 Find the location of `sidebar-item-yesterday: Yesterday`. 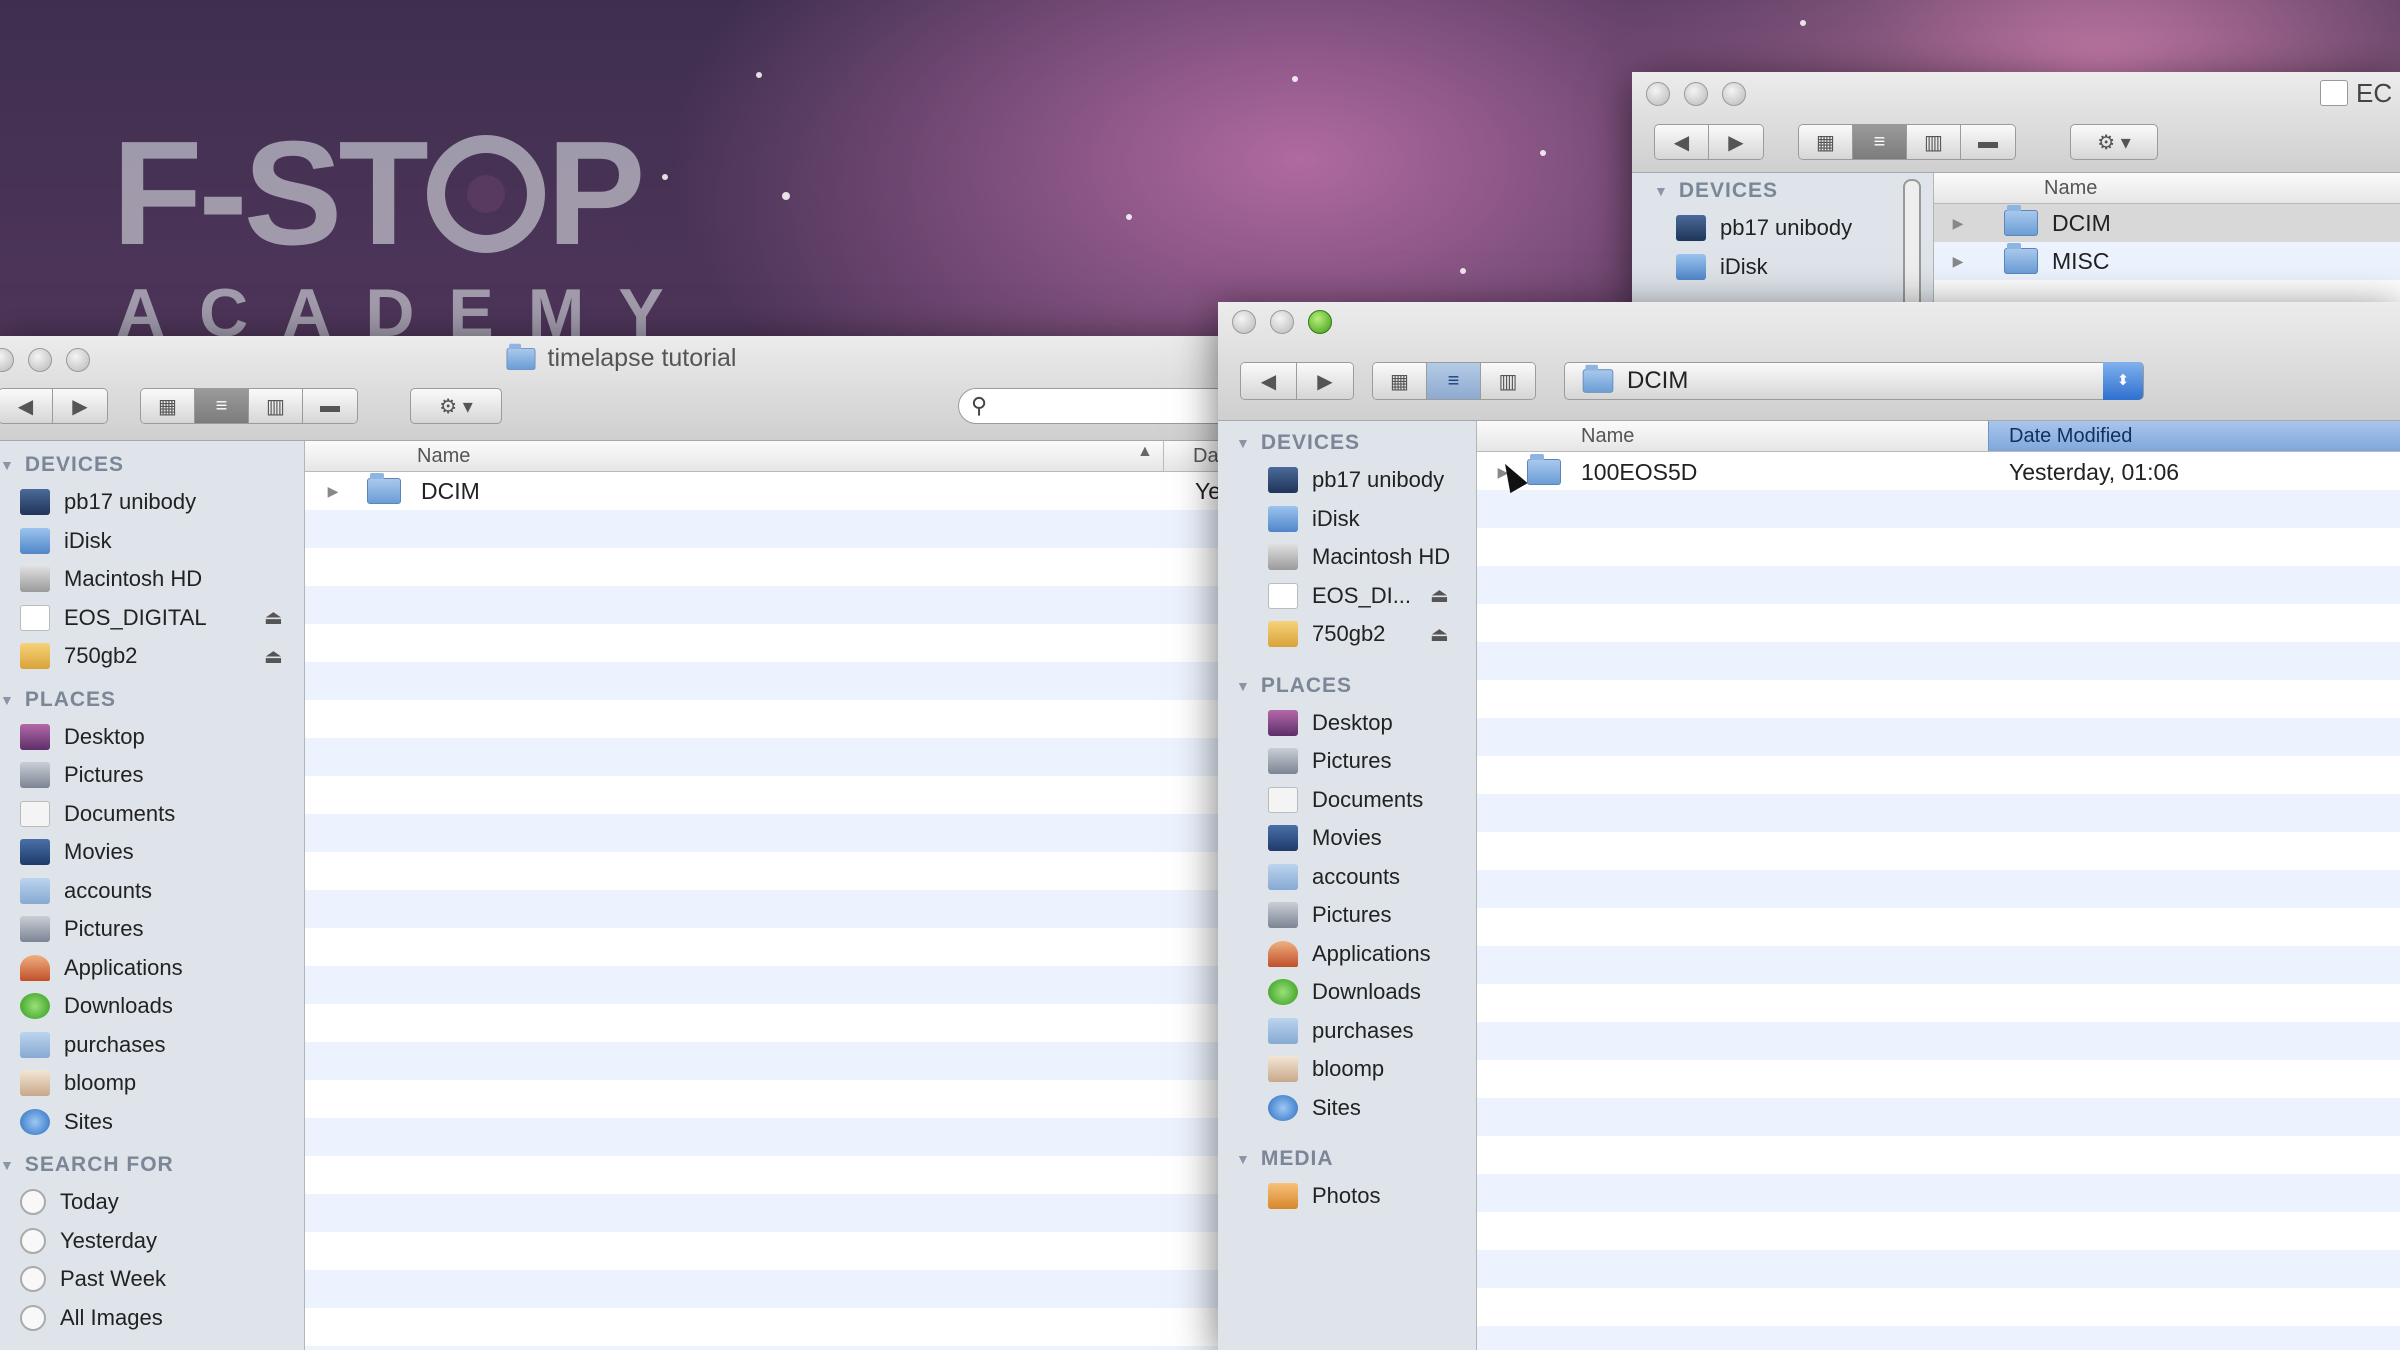

sidebar-item-yesterday: Yesterday is located at coordinates (152, 1241).